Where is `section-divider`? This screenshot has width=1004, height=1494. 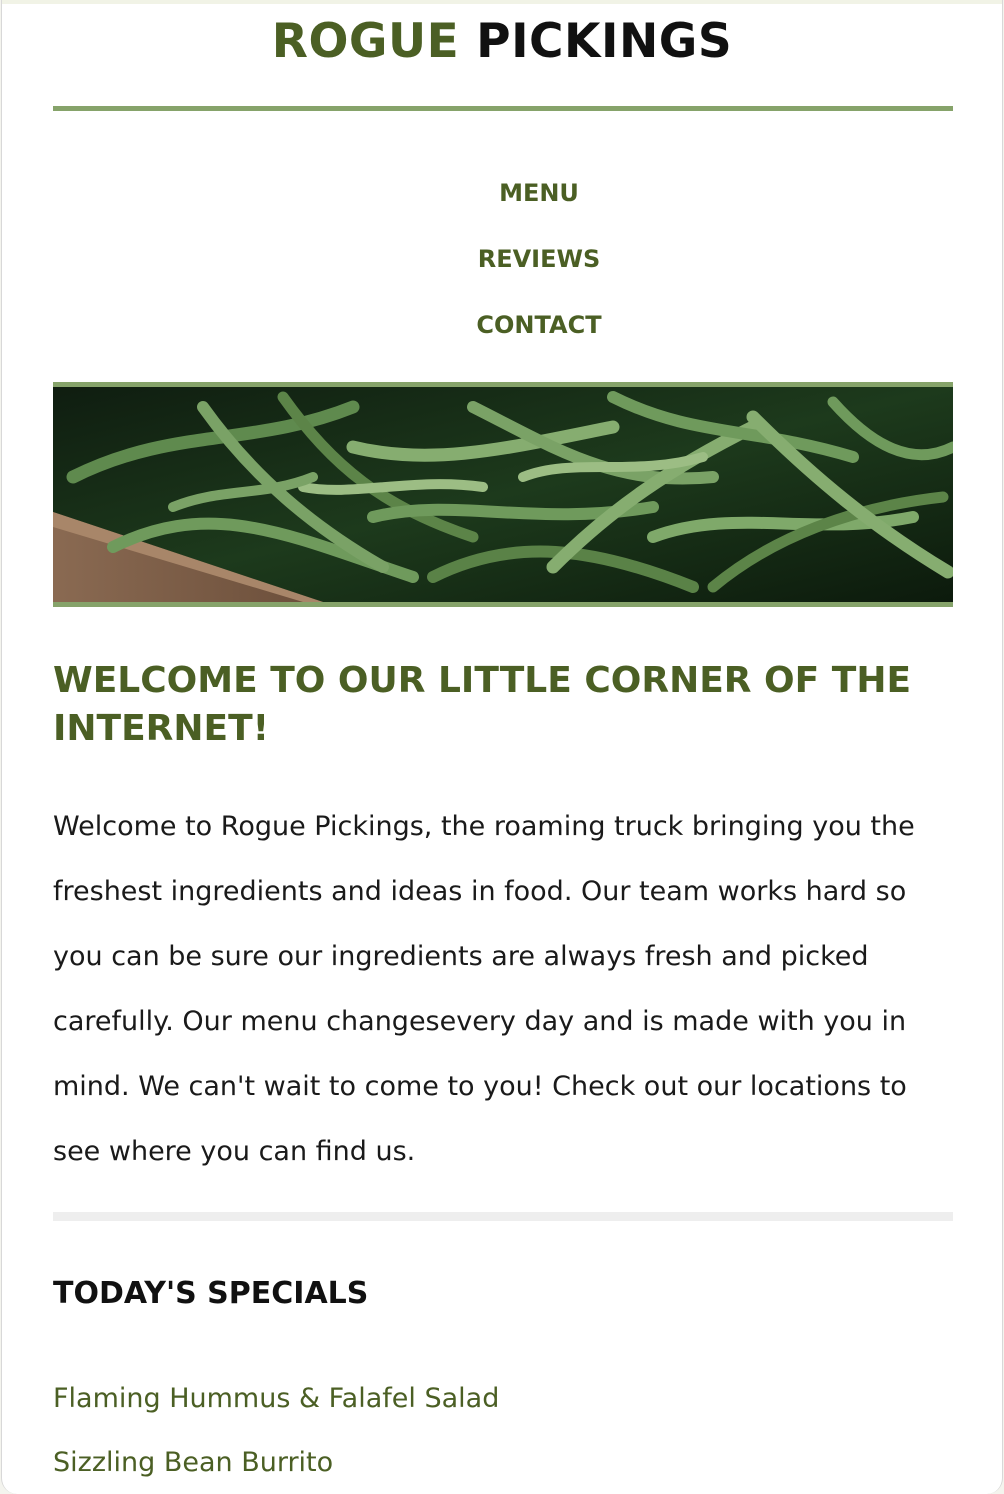 section-divider is located at coordinates (503, 1216).